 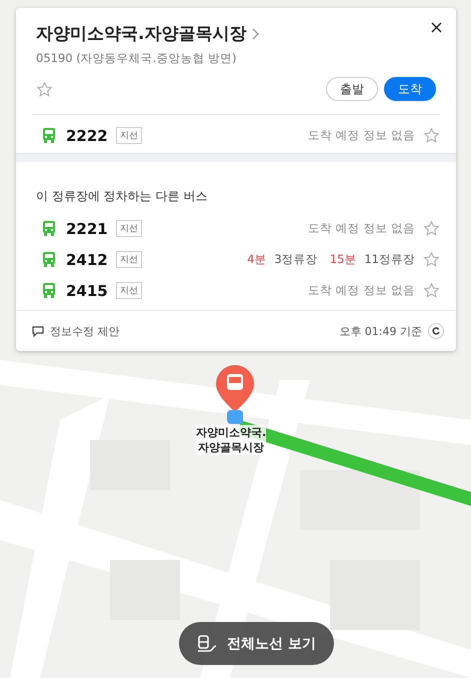 What do you see at coordinates (87, 135) in the screenshot?
I see `route-number: 2222` at bounding box center [87, 135].